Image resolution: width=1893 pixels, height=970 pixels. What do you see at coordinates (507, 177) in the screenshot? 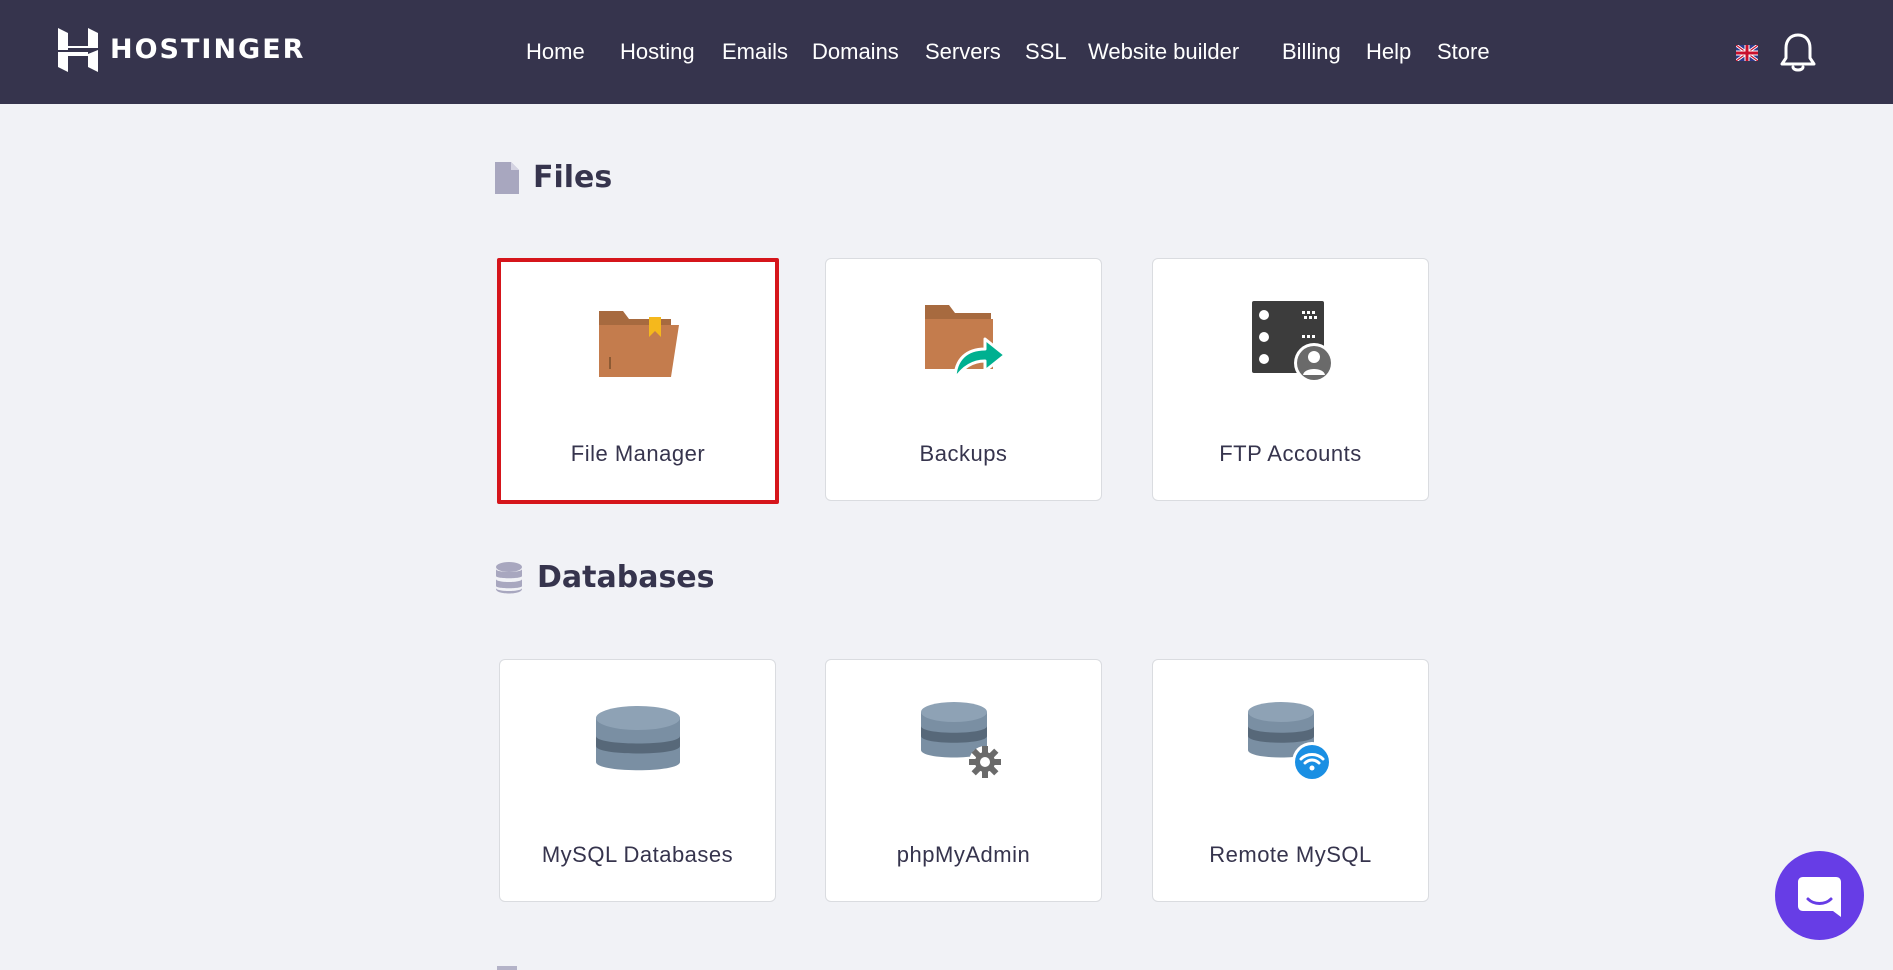
I see `file-icon` at bounding box center [507, 177].